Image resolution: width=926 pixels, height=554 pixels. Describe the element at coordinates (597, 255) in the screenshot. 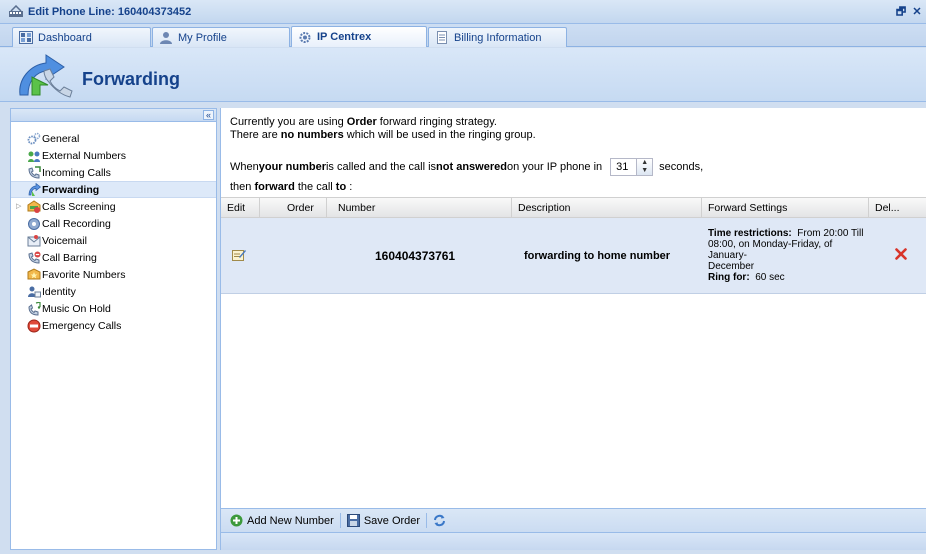

I see `description-cell: forwarding to home number` at that location.